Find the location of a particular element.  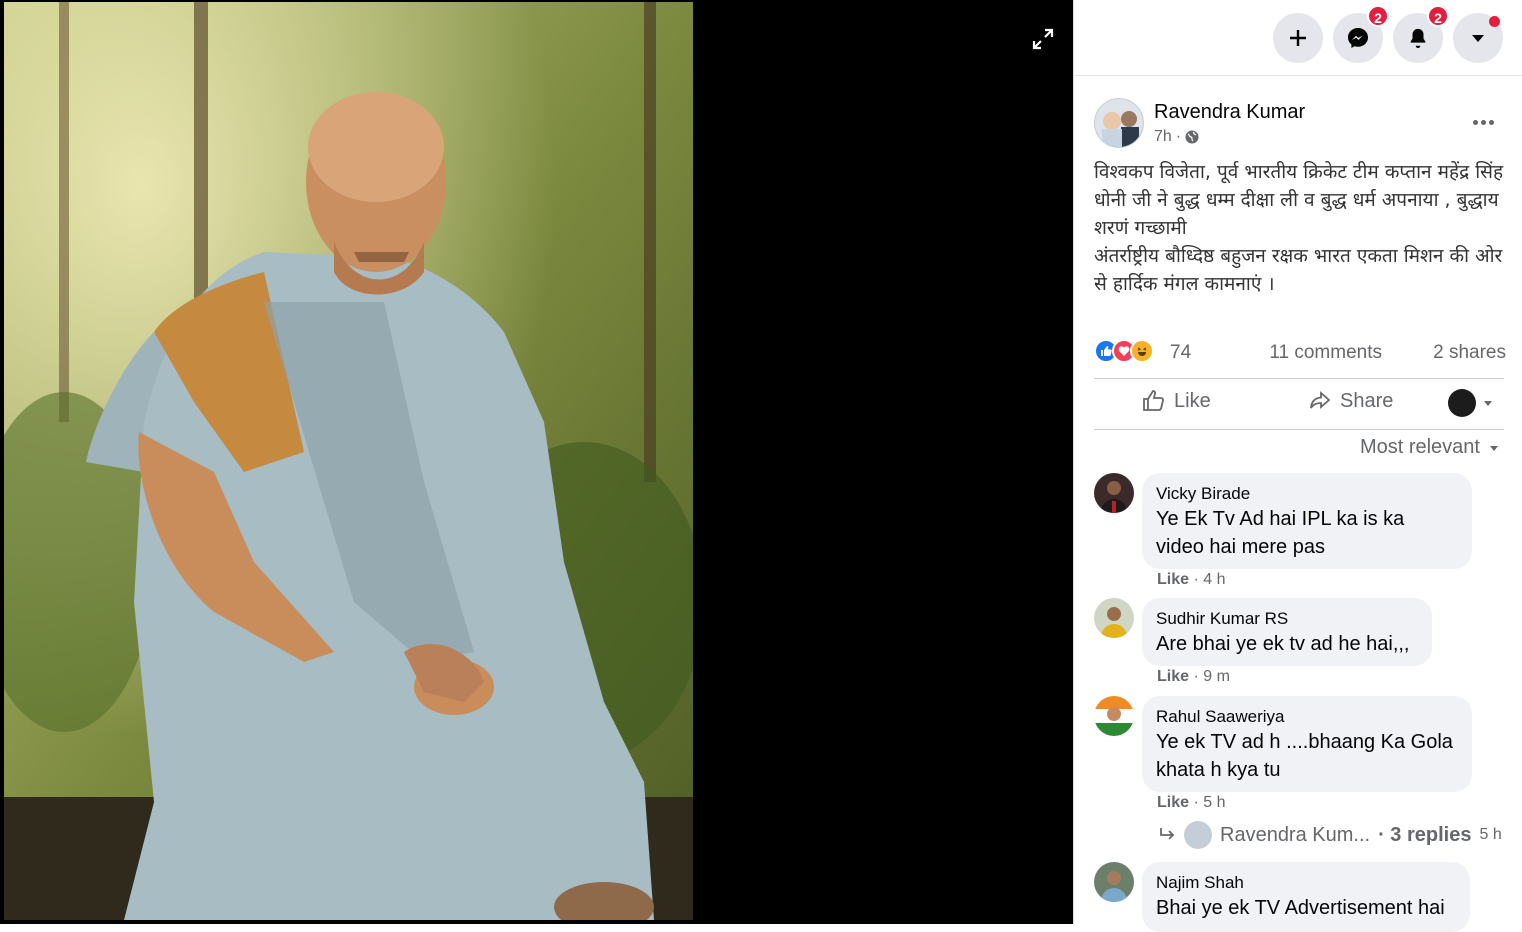

notifications-button: 2 is located at coordinates (1421, 34).